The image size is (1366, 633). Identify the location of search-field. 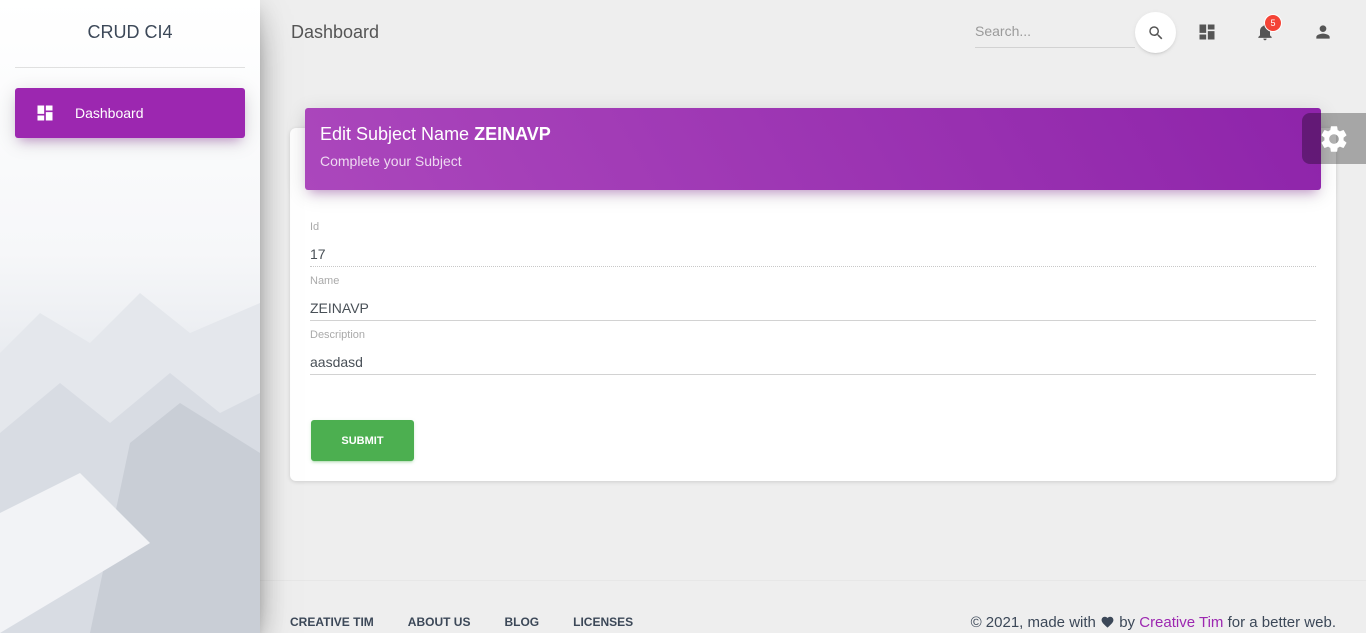
(1055, 33).